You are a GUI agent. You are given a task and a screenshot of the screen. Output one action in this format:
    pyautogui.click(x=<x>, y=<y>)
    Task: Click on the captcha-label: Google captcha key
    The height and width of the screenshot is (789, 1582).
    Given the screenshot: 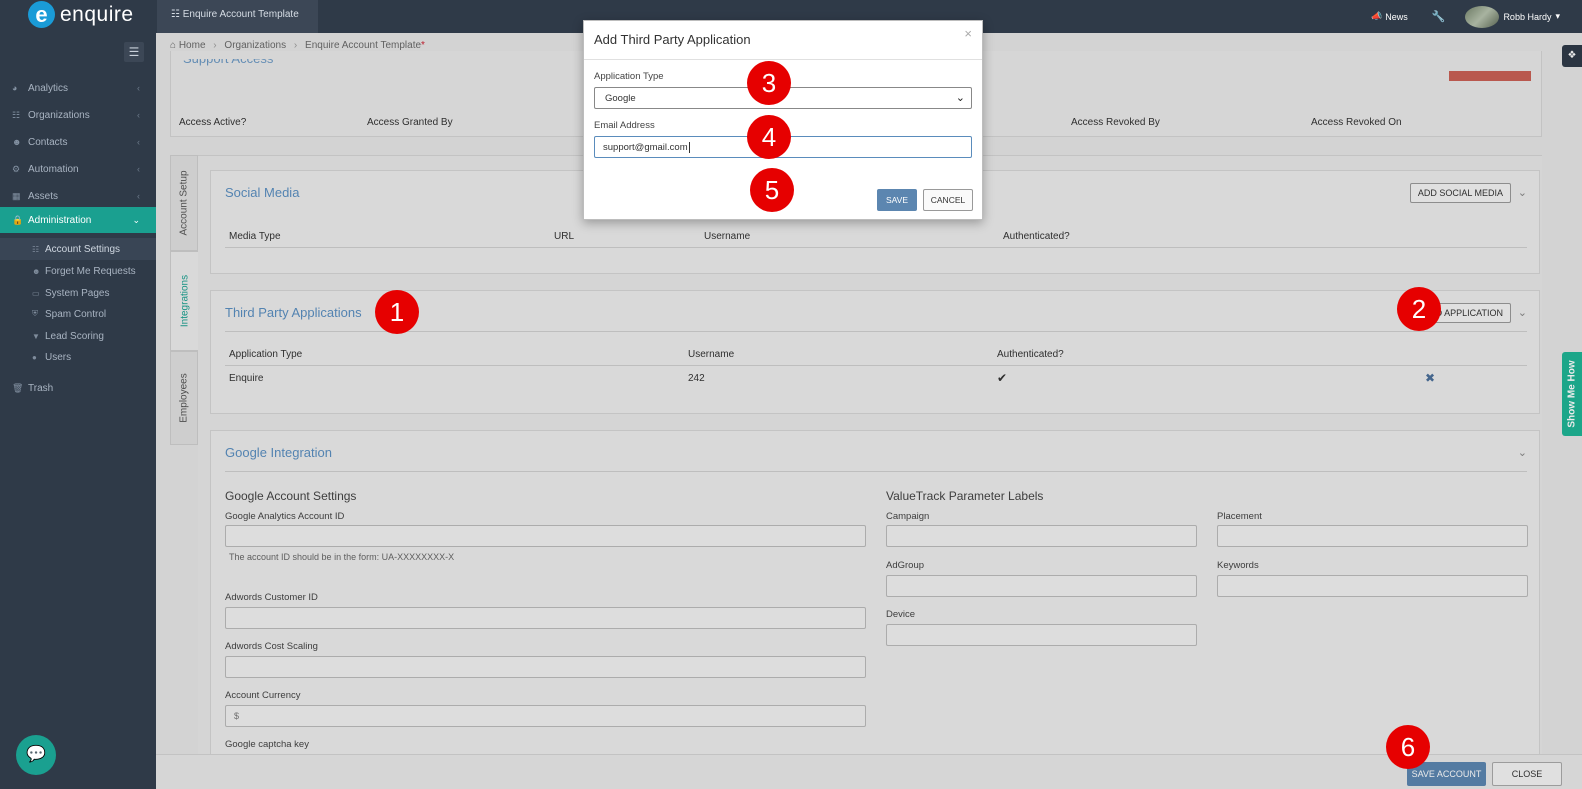 What is the action you would take?
    pyautogui.click(x=267, y=744)
    